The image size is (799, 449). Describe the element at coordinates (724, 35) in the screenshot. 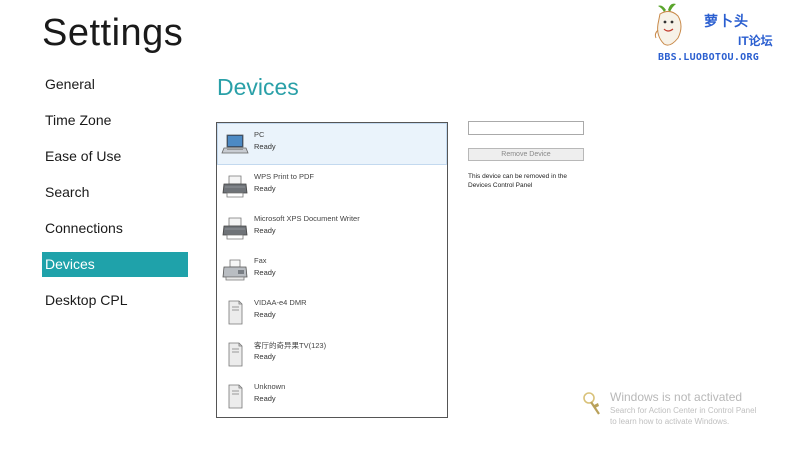

I see `forum-logo: 萝卜头 IT论坛 BBS.LUOBOTOU.ORG` at that location.